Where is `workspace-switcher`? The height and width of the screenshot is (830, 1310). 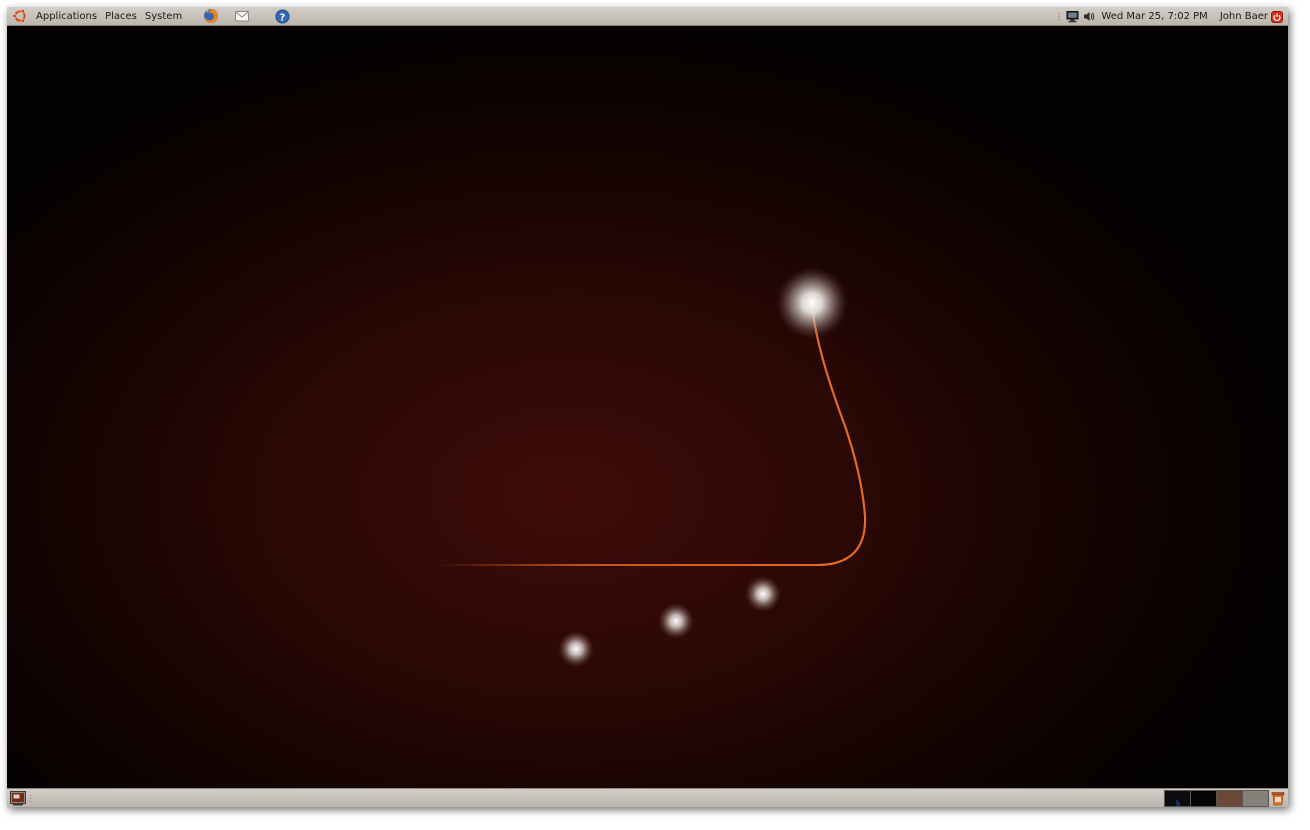 workspace-switcher is located at coordinates (1216, 798).